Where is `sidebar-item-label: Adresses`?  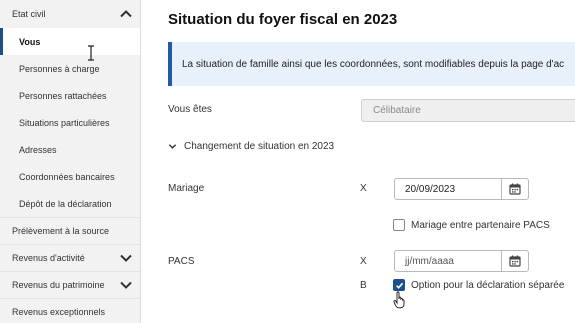 sidebar-item-label: Adresses is located at coordinates (38, 149).